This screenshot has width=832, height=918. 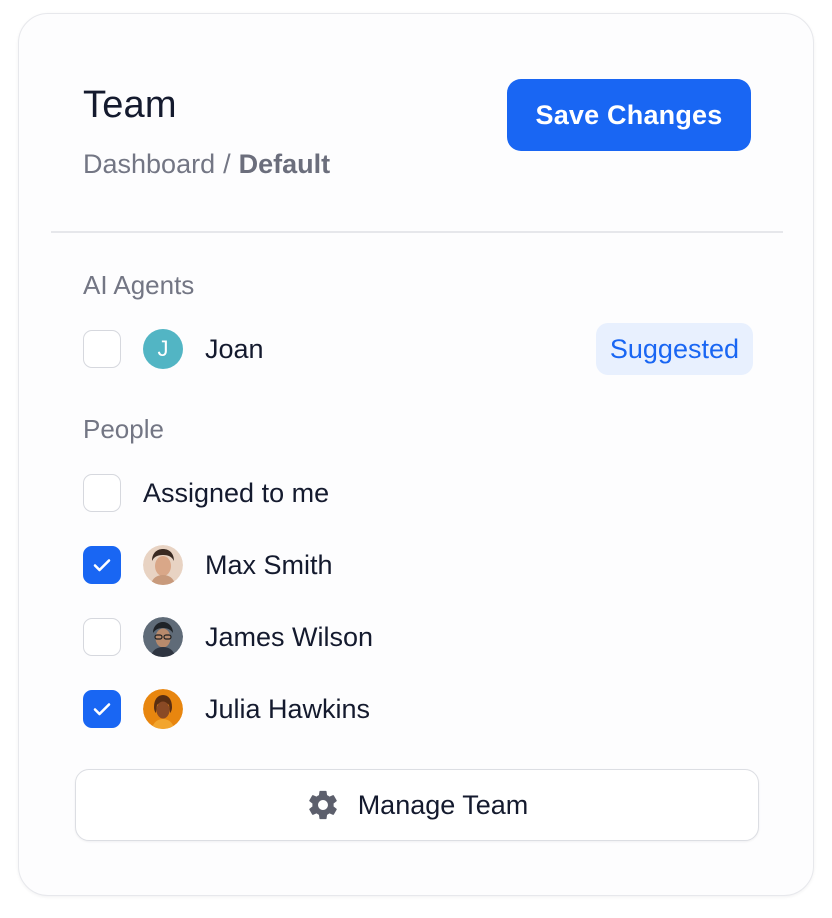 What do you see at coordinates (418, 349) in the screenshot?
I see `agent-row-joan: J Joan Suggested` at bounding box center [418, 349].